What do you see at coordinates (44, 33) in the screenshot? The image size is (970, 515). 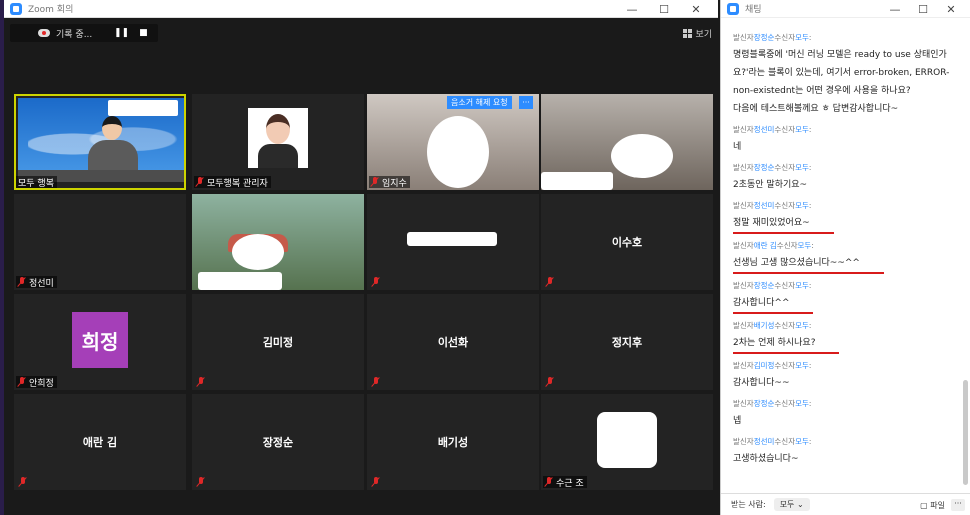 I see `cloud-recording-icon` at bounding box center [44, 33].